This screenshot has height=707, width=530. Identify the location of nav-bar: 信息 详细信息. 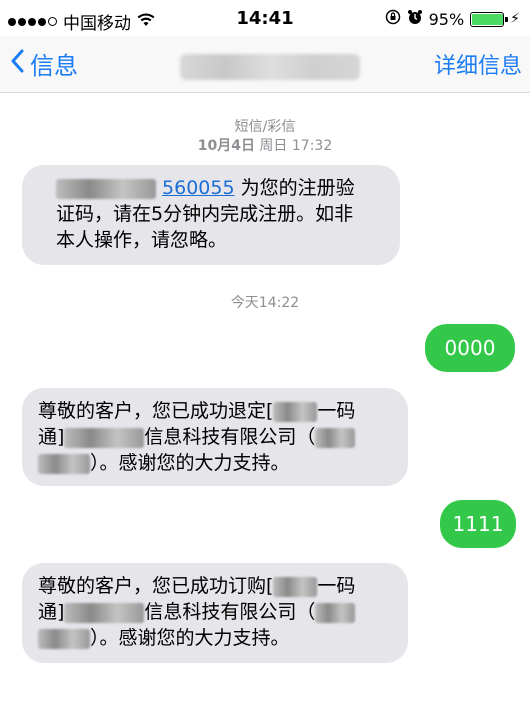
(265, 64).